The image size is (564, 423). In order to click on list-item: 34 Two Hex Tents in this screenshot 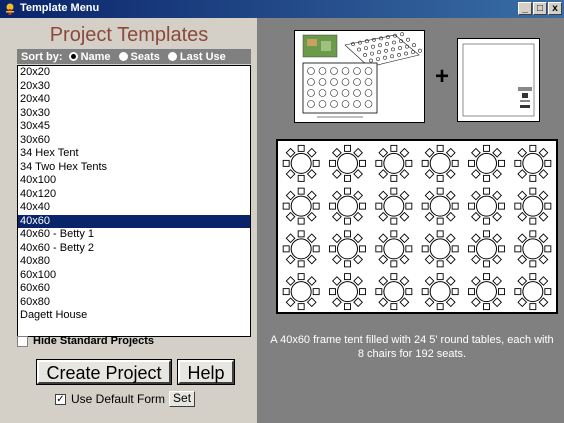, I will do `click(134, 168)`.